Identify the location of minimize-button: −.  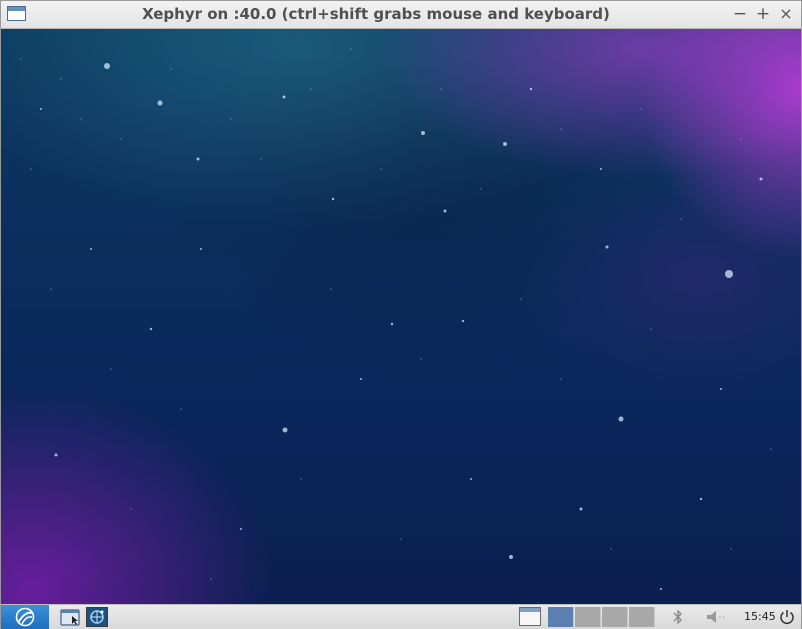
(740, 14).